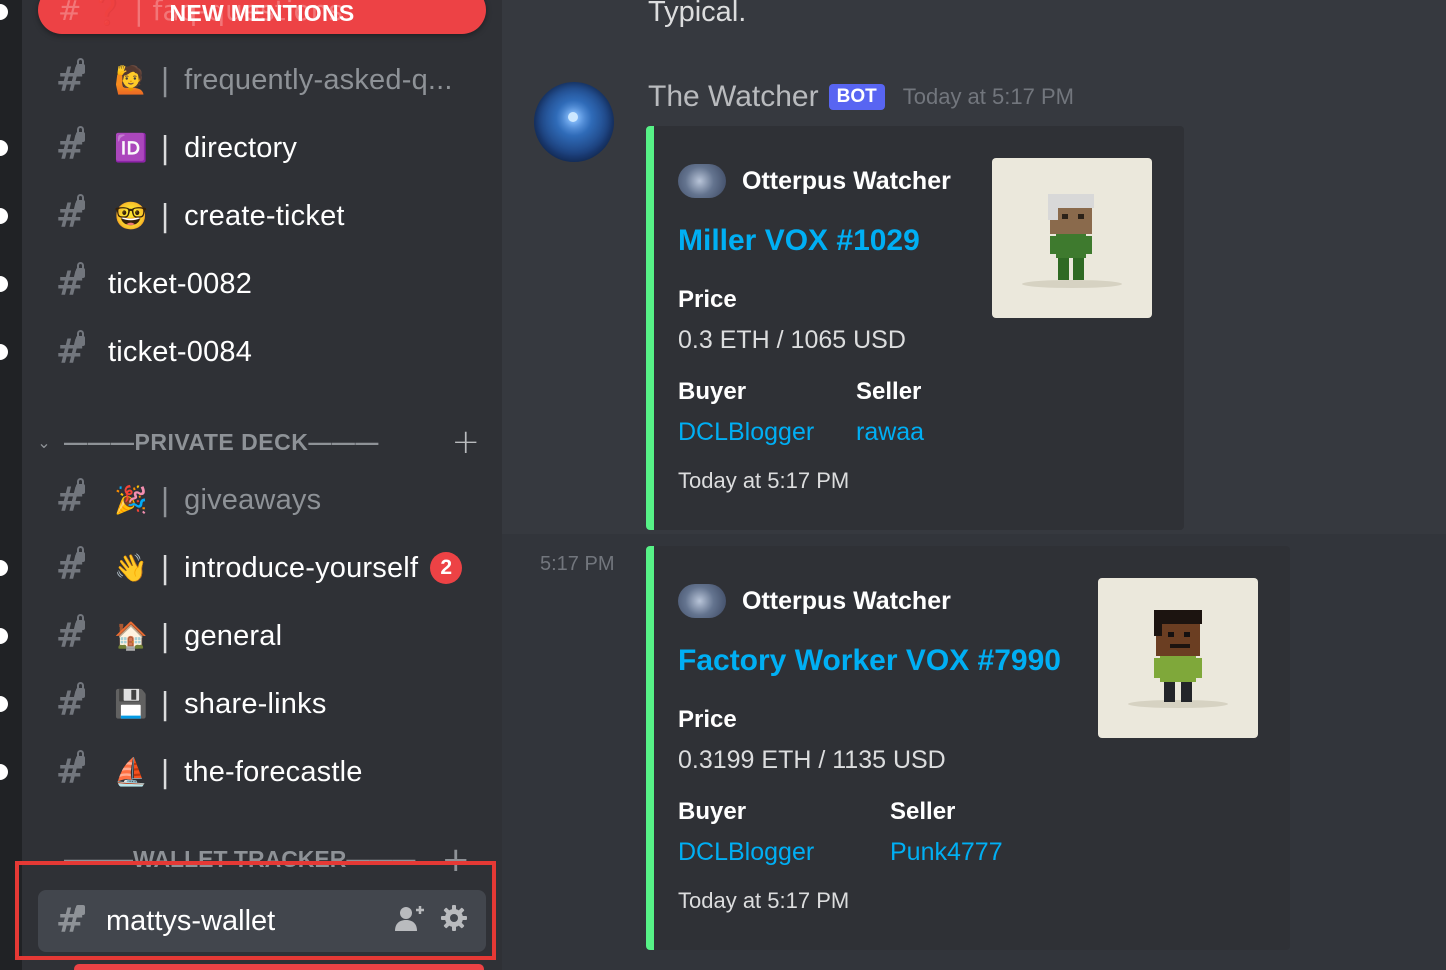 The width and height of the screenshot is (1446, 970). I want to click on category-private-deck: ⌄ ———PRIVATE DECK——— +, so click(256, 442).